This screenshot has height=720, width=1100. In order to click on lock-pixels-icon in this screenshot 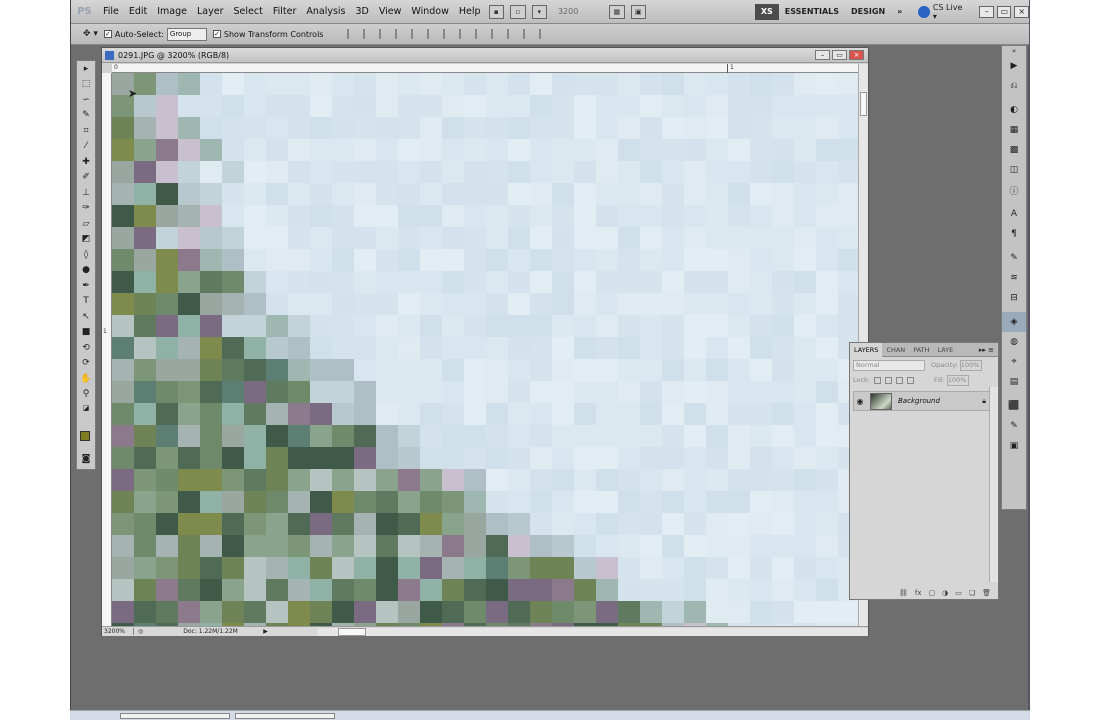, I will do `click(889, 380)`.